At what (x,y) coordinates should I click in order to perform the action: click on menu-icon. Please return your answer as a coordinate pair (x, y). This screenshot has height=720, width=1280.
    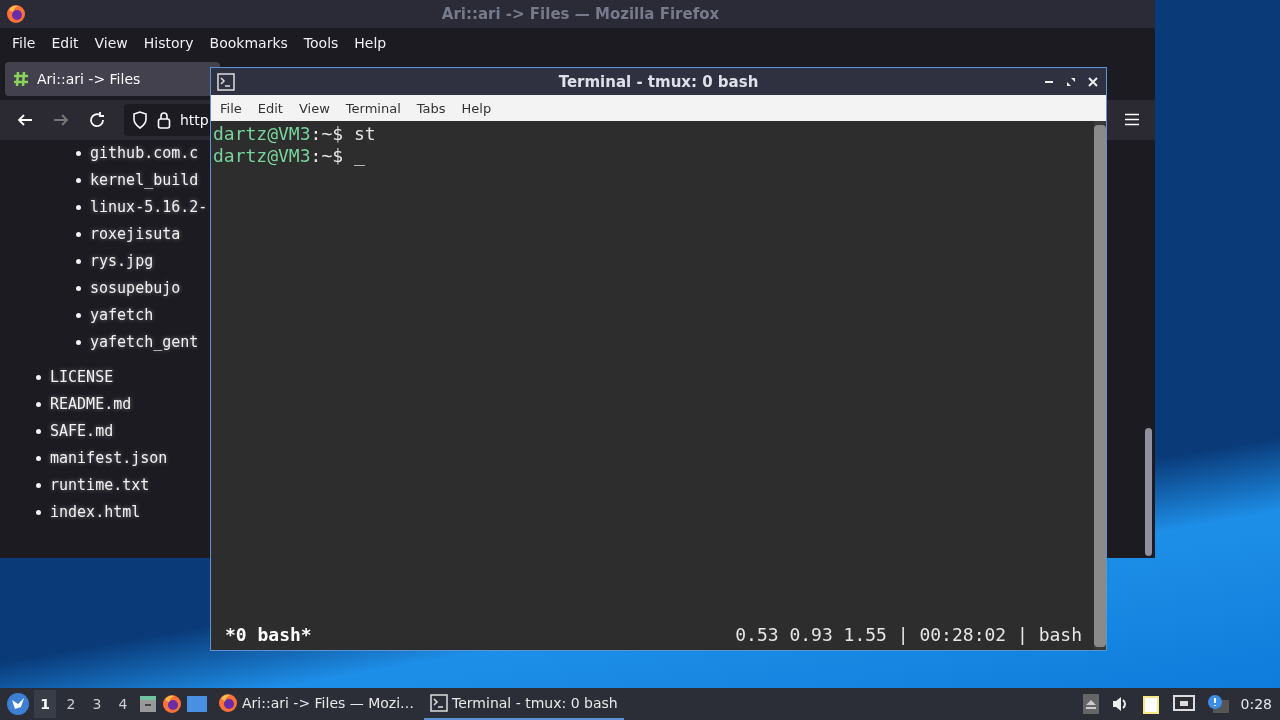
    Looking at the image, I should click on (1132, 119).